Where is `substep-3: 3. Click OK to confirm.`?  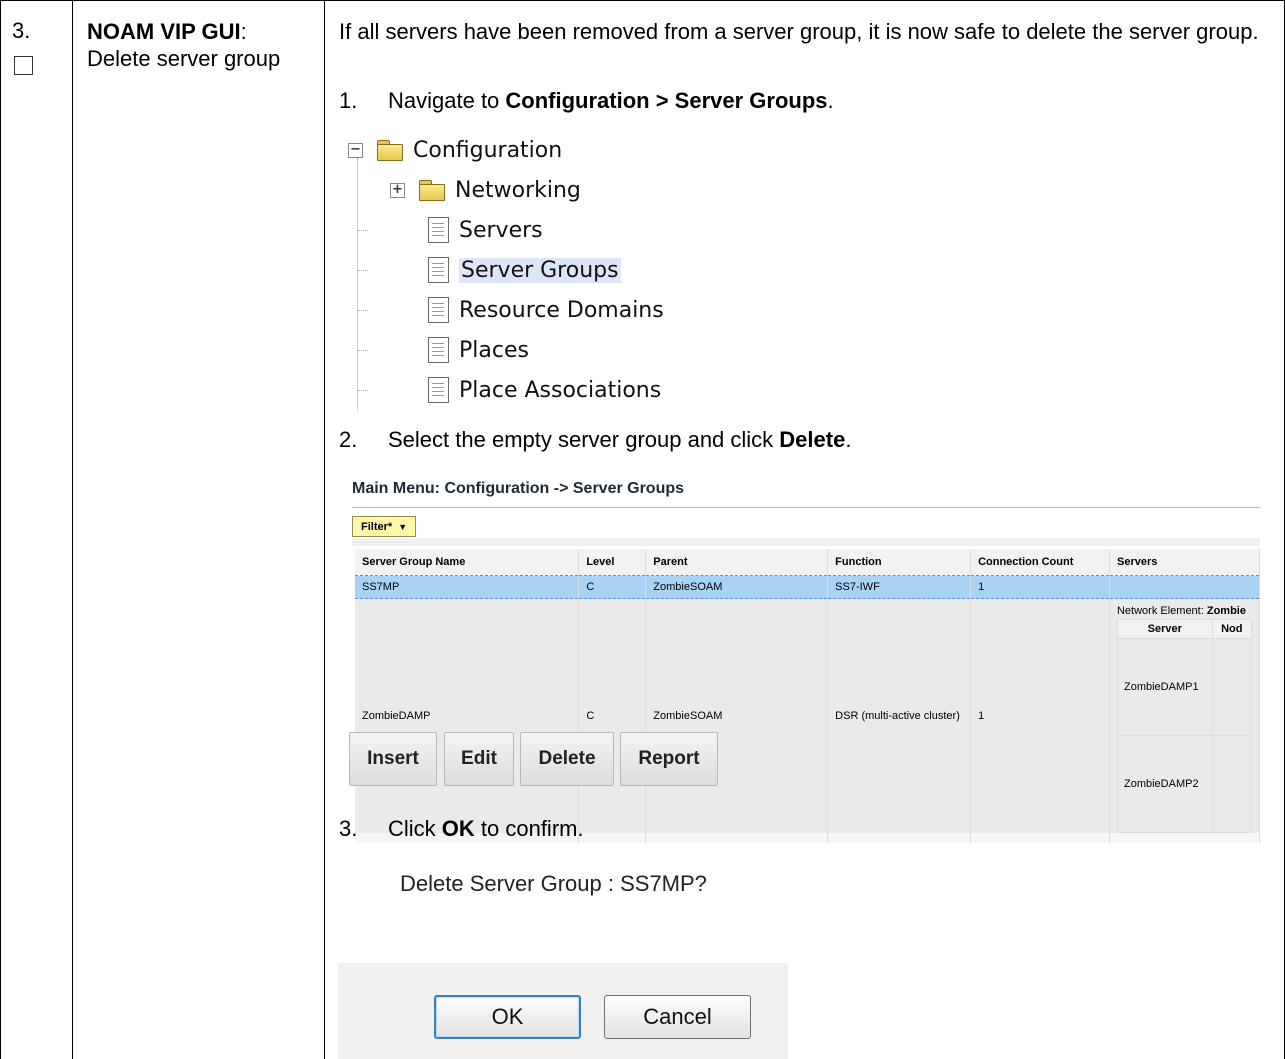 substep-3: 3. Click OK to confirm. is located at coordinates (461, 828).